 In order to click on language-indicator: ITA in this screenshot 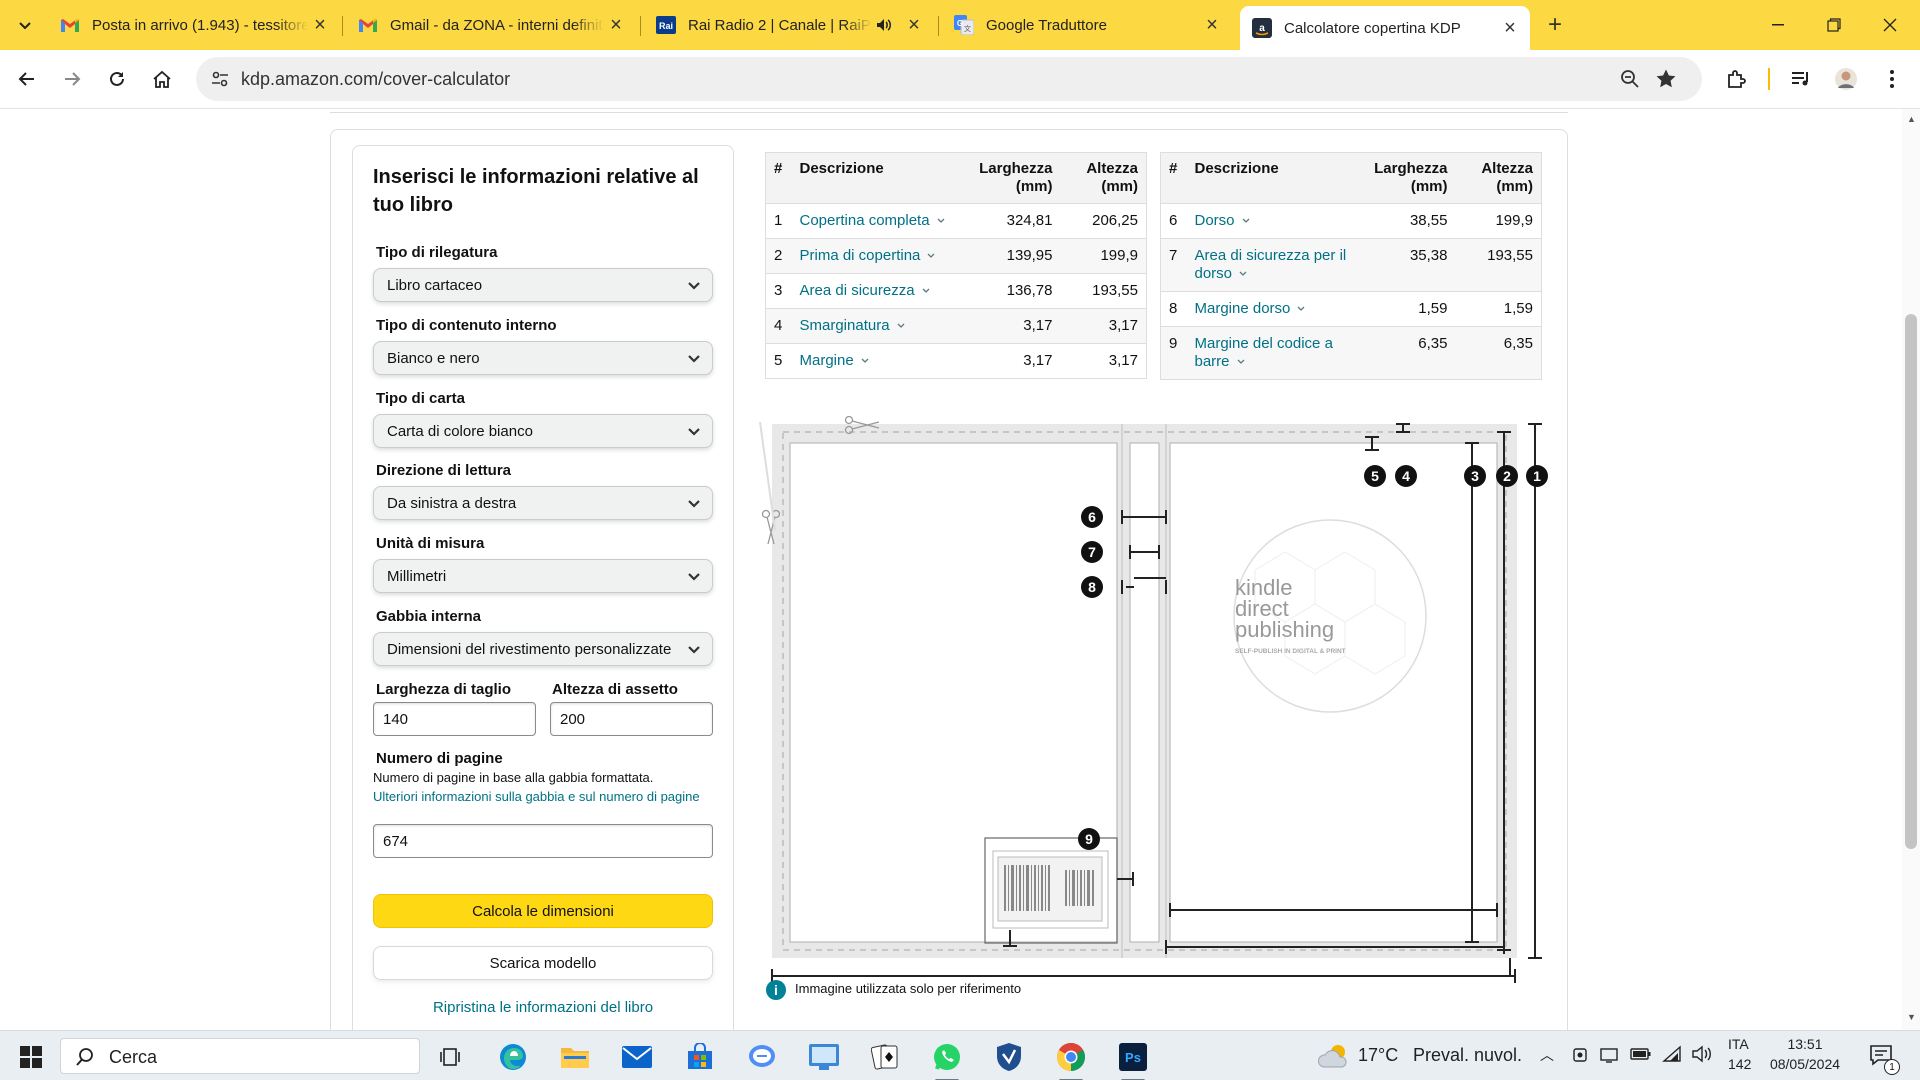, I will do `click(1738, 1044)`.